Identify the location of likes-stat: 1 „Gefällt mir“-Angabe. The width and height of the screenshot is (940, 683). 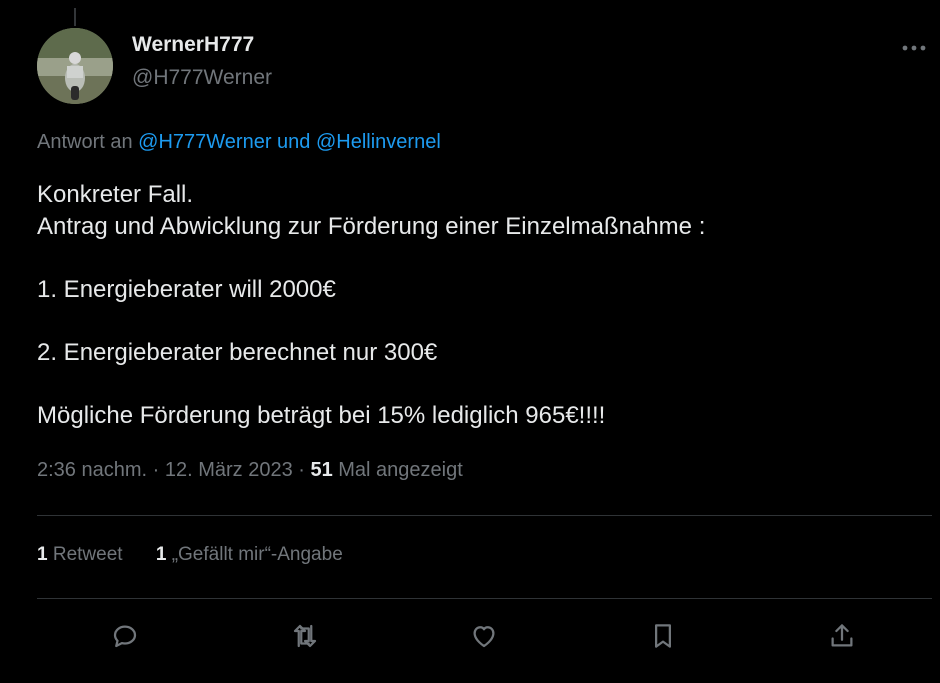
(249, 554).